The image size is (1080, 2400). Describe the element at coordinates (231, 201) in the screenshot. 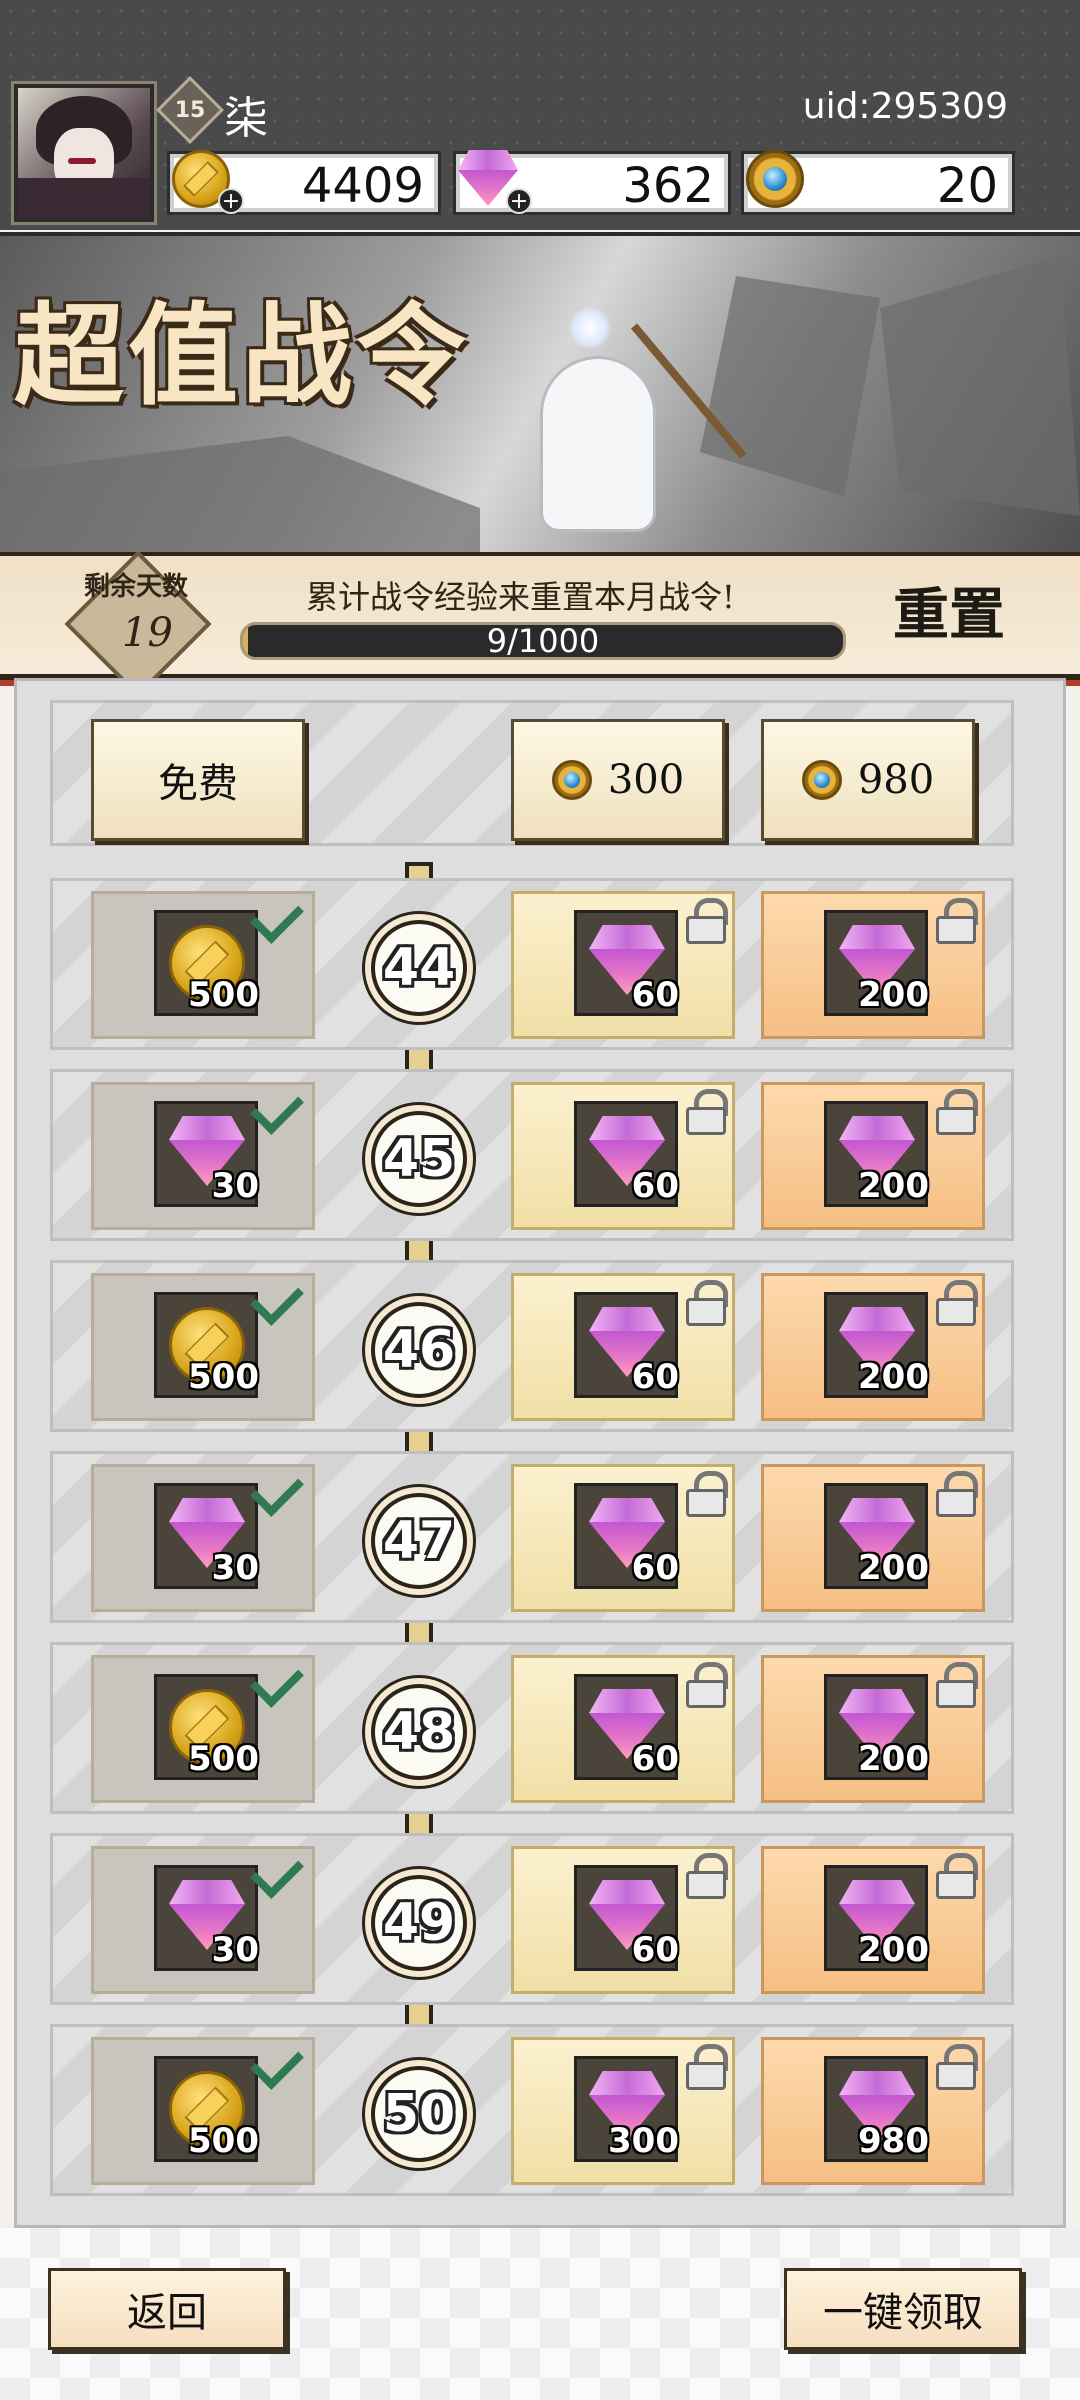

I see `add-gold-icon: +` at that location.